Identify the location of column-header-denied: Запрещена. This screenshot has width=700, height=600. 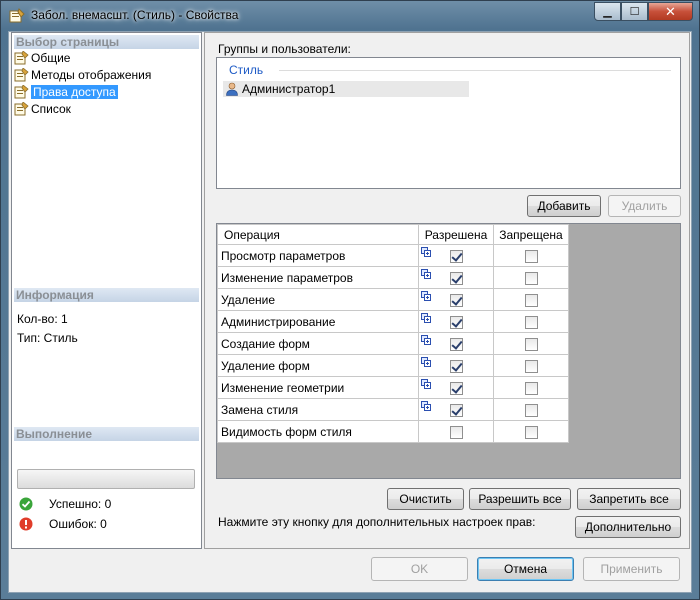
(531, 234).